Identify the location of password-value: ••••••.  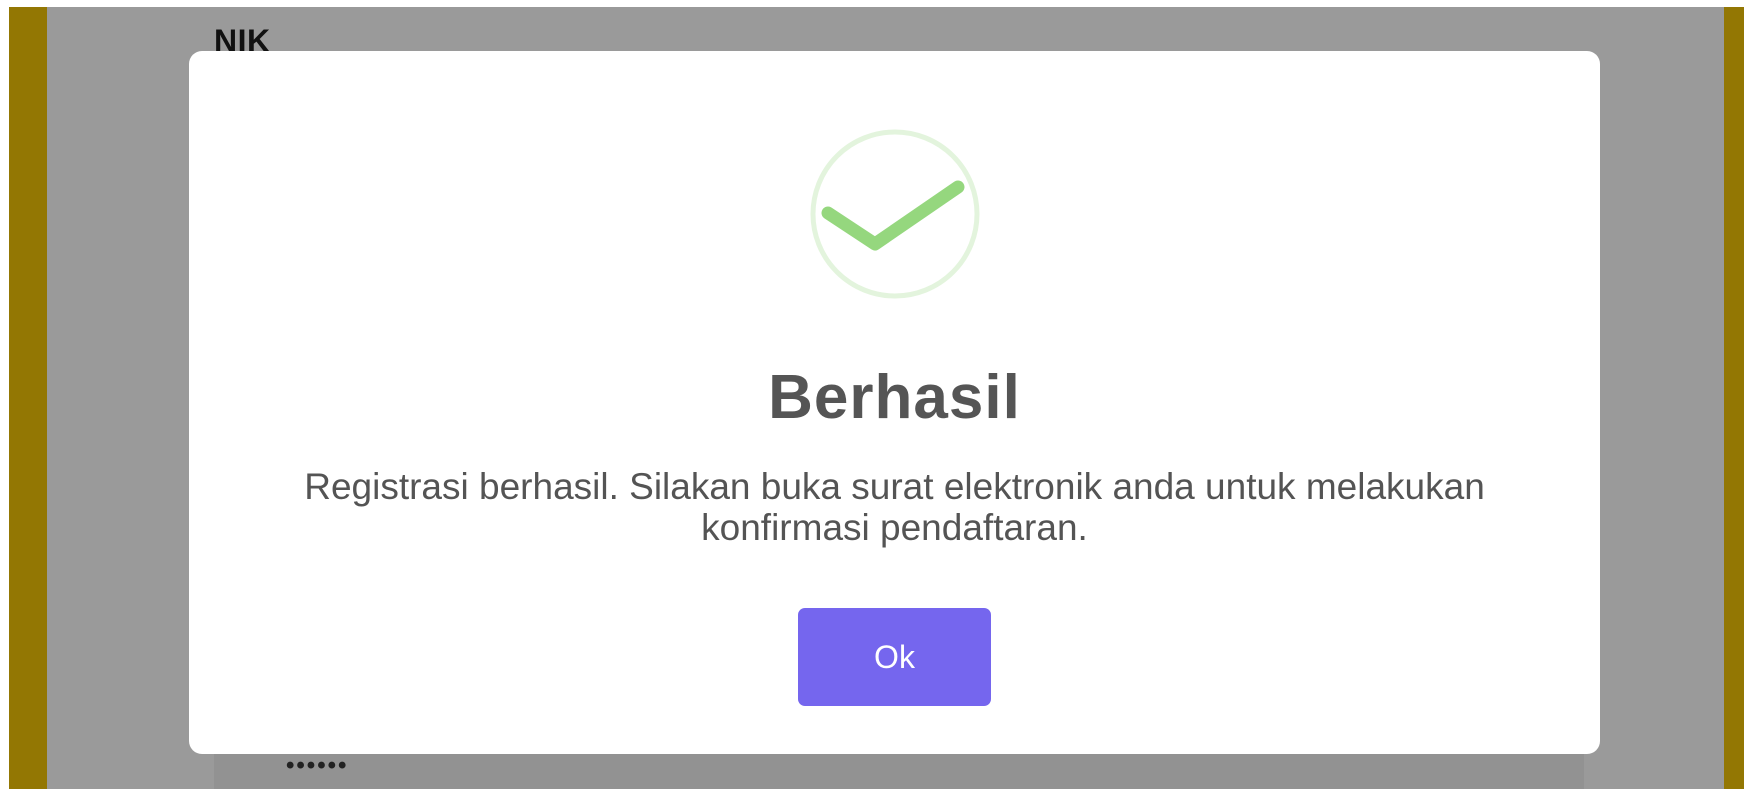
(317, 765).